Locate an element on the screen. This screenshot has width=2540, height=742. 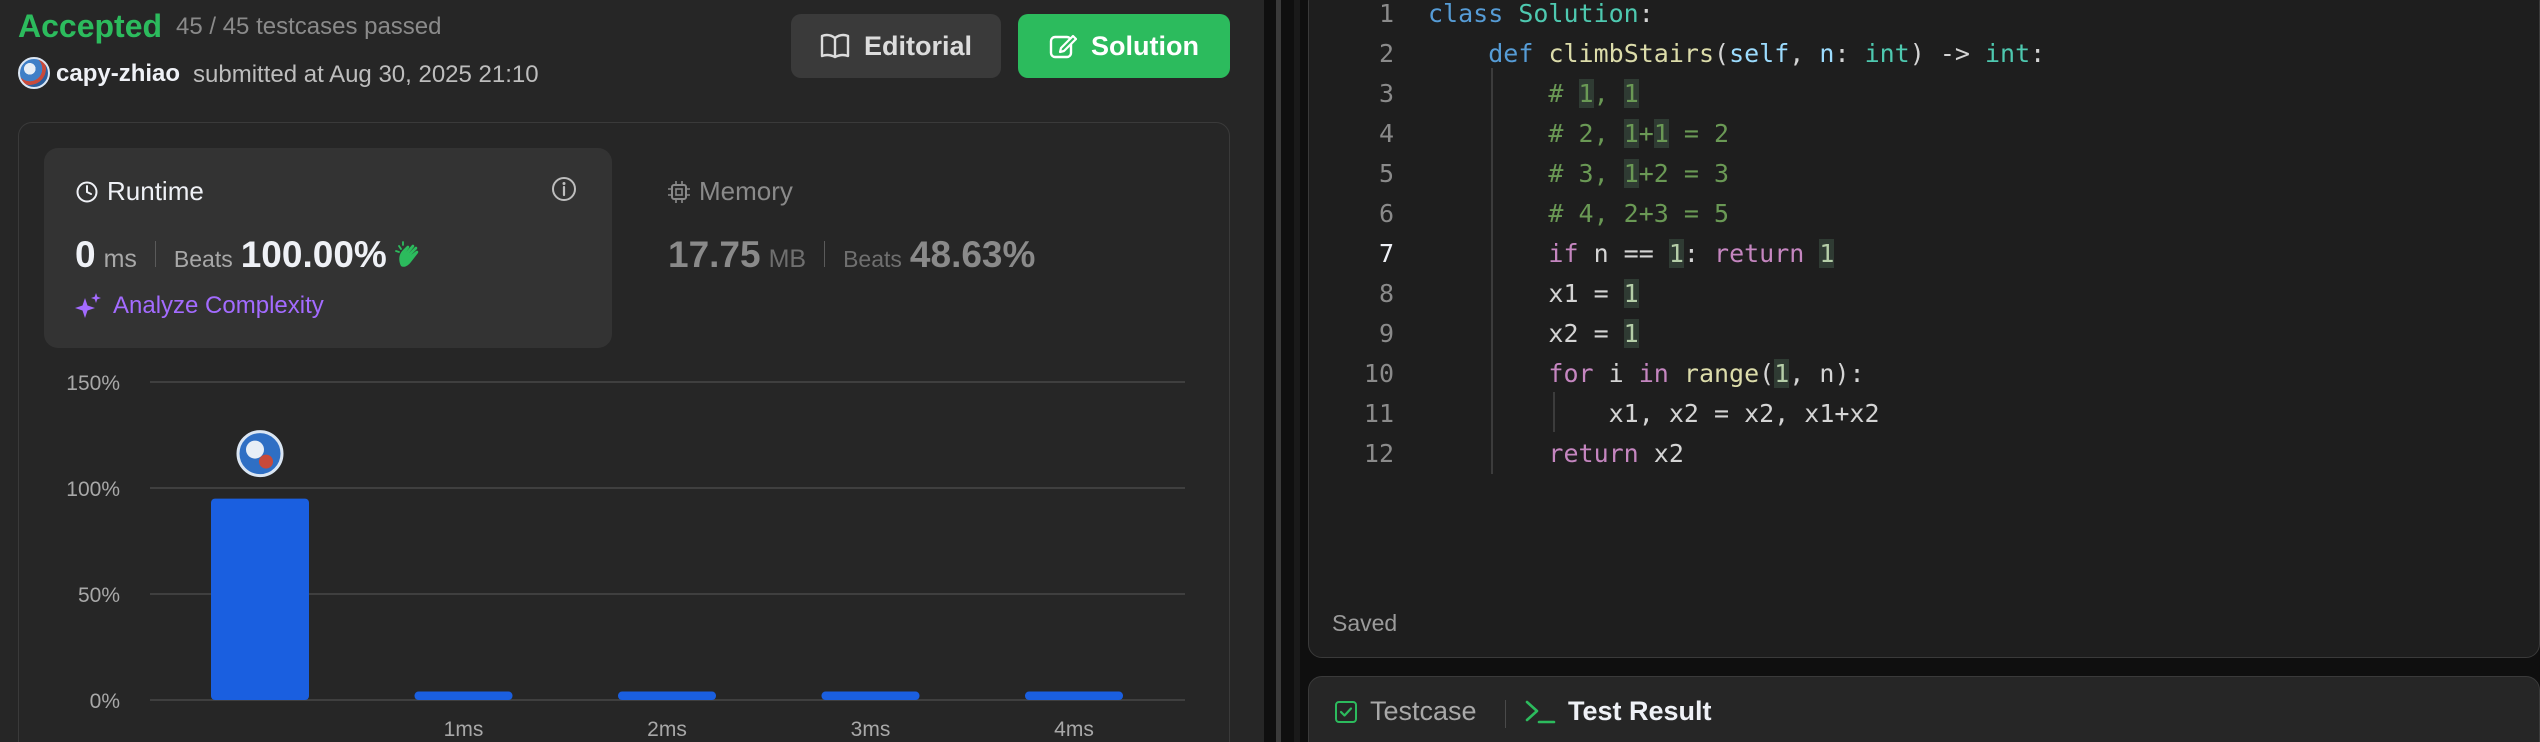
bottom-panel is located at coordinates (1924, 709).